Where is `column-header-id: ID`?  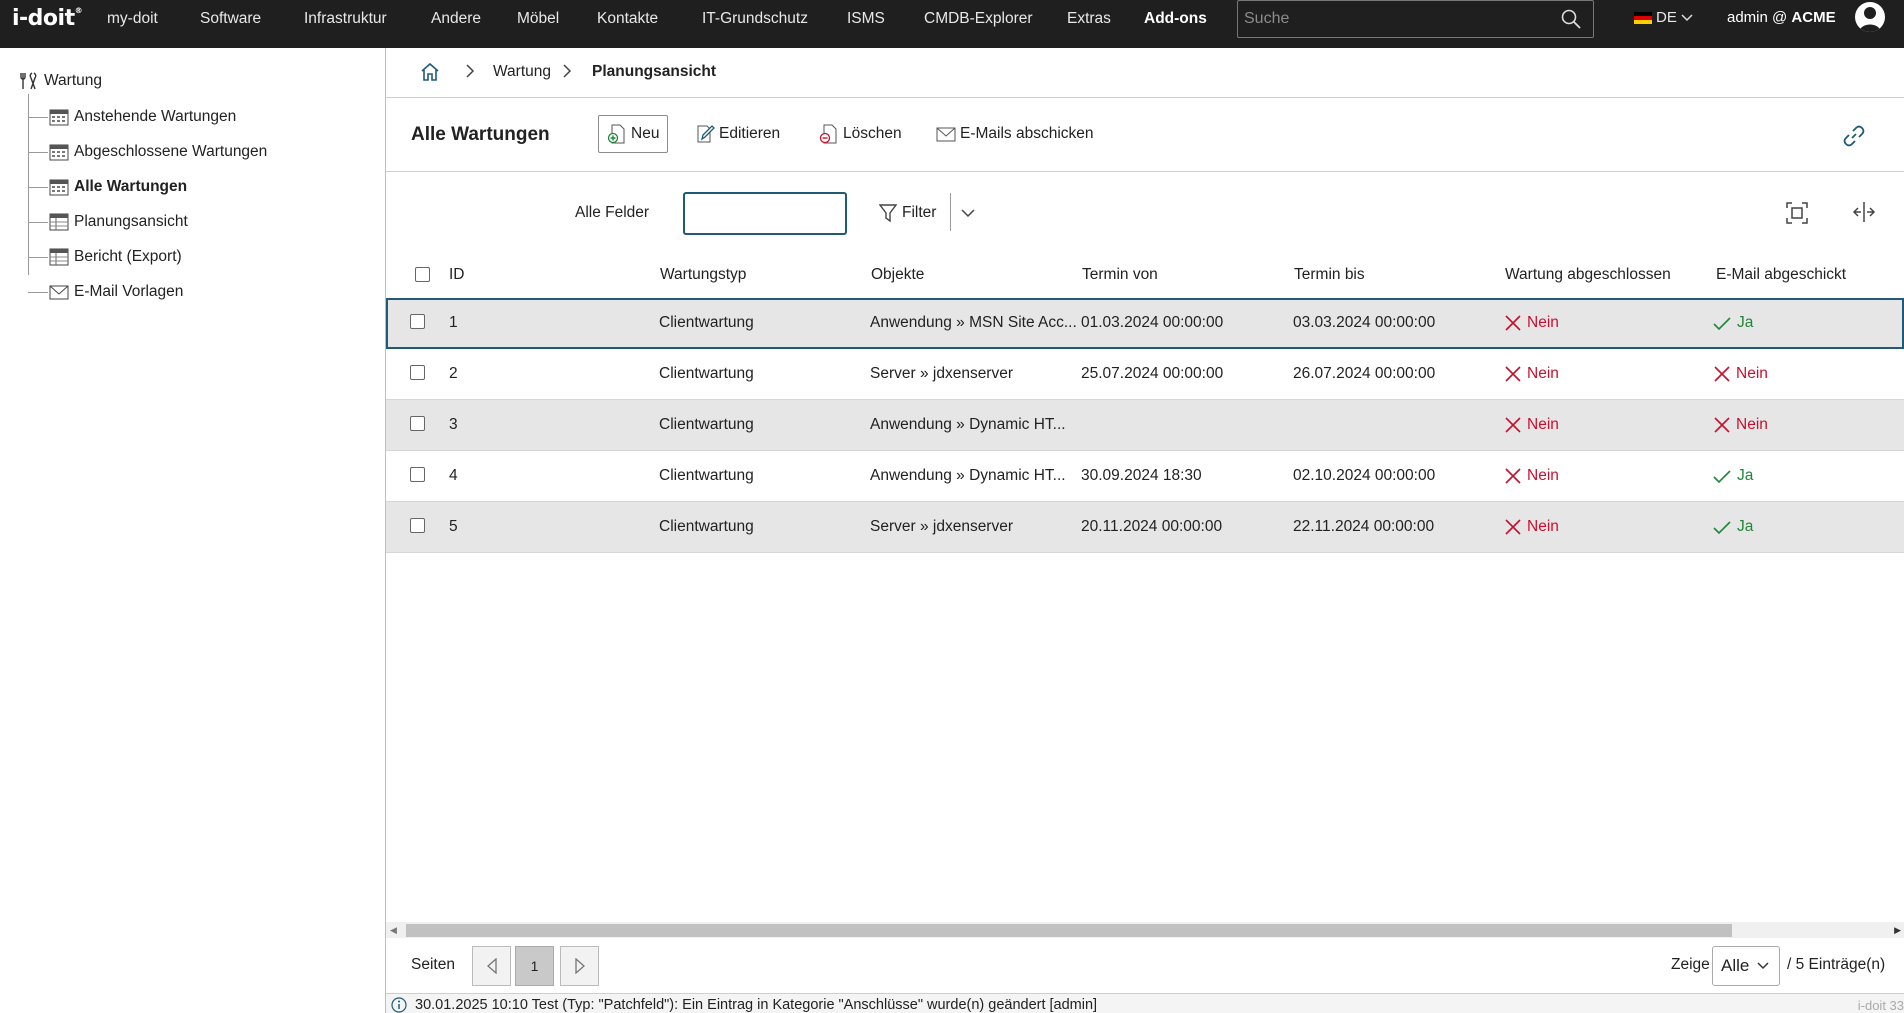
column-header-id: ID is located at coordinates (457, 275).